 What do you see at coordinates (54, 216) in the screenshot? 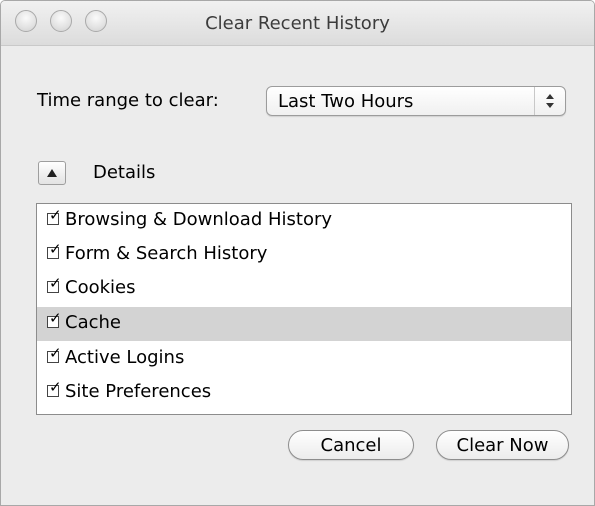
I see `checkbox-browsing-history: ✓` at bounding box center [54, 216].